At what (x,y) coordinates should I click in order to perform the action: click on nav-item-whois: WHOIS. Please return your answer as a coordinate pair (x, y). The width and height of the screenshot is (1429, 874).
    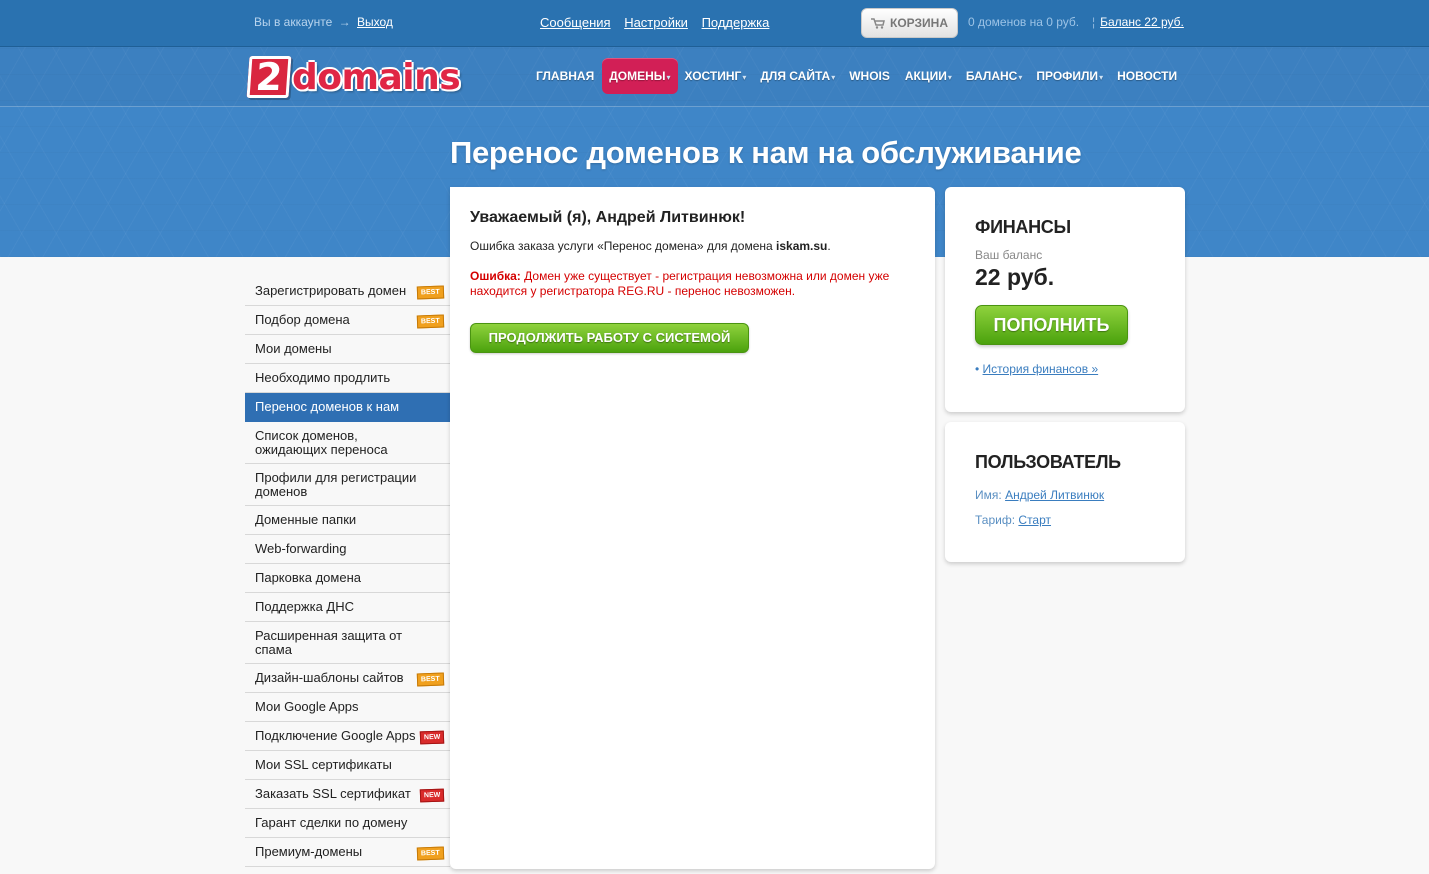
    Looking at the image, I should click on (870, 76).